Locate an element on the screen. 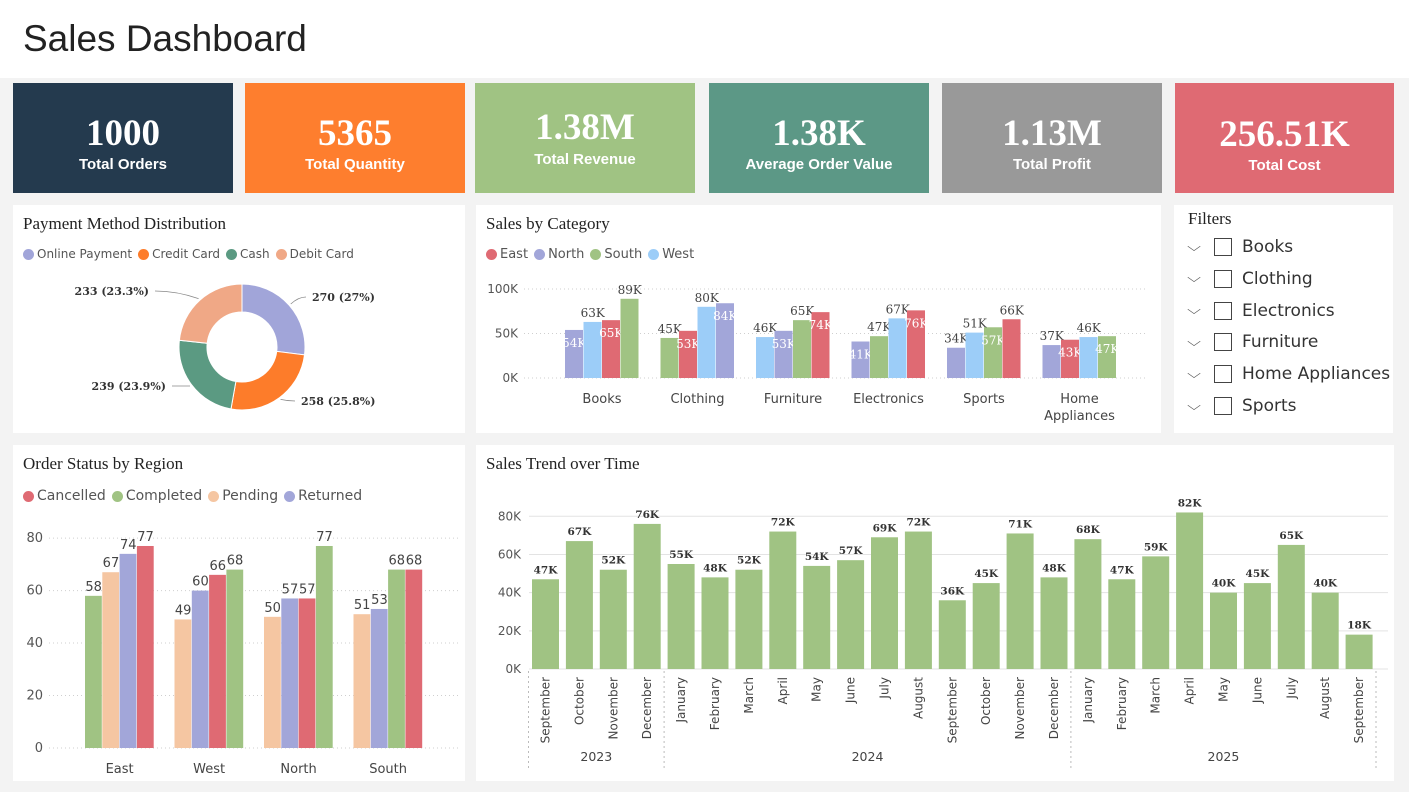 The width and height of the screenshot is (1409, 792). x-month-label: March is located at coordinates (1156, 695).